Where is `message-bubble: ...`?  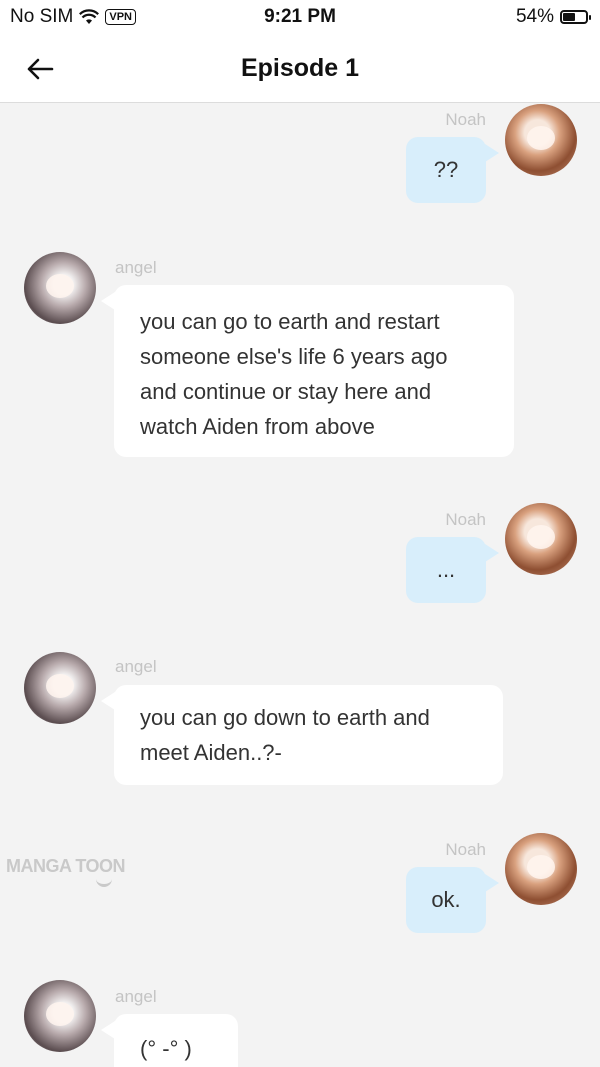
message-bubble: ... is located at coordinates (446, 570).